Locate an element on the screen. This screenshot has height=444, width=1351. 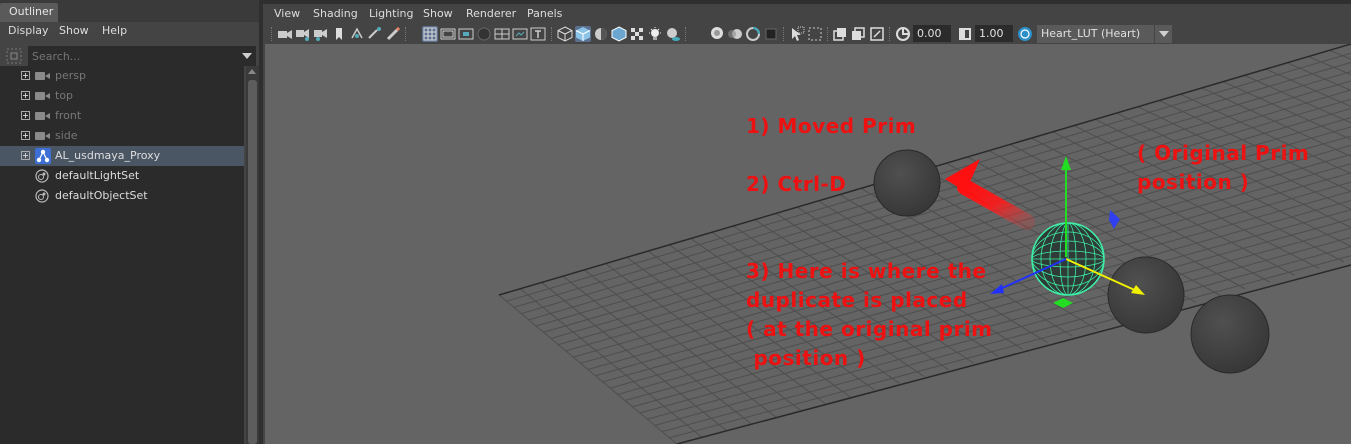
bookmark-icon is located at coordinates (339, 34).